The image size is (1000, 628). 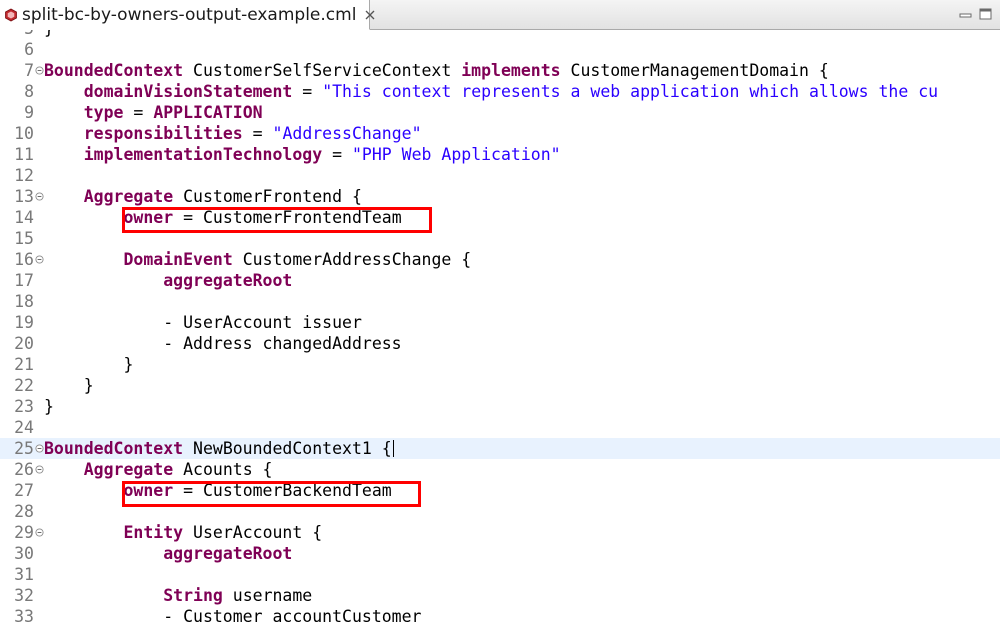 I want to click on code-token: CustomerManagementDomain {, so click(x=694, y=70).